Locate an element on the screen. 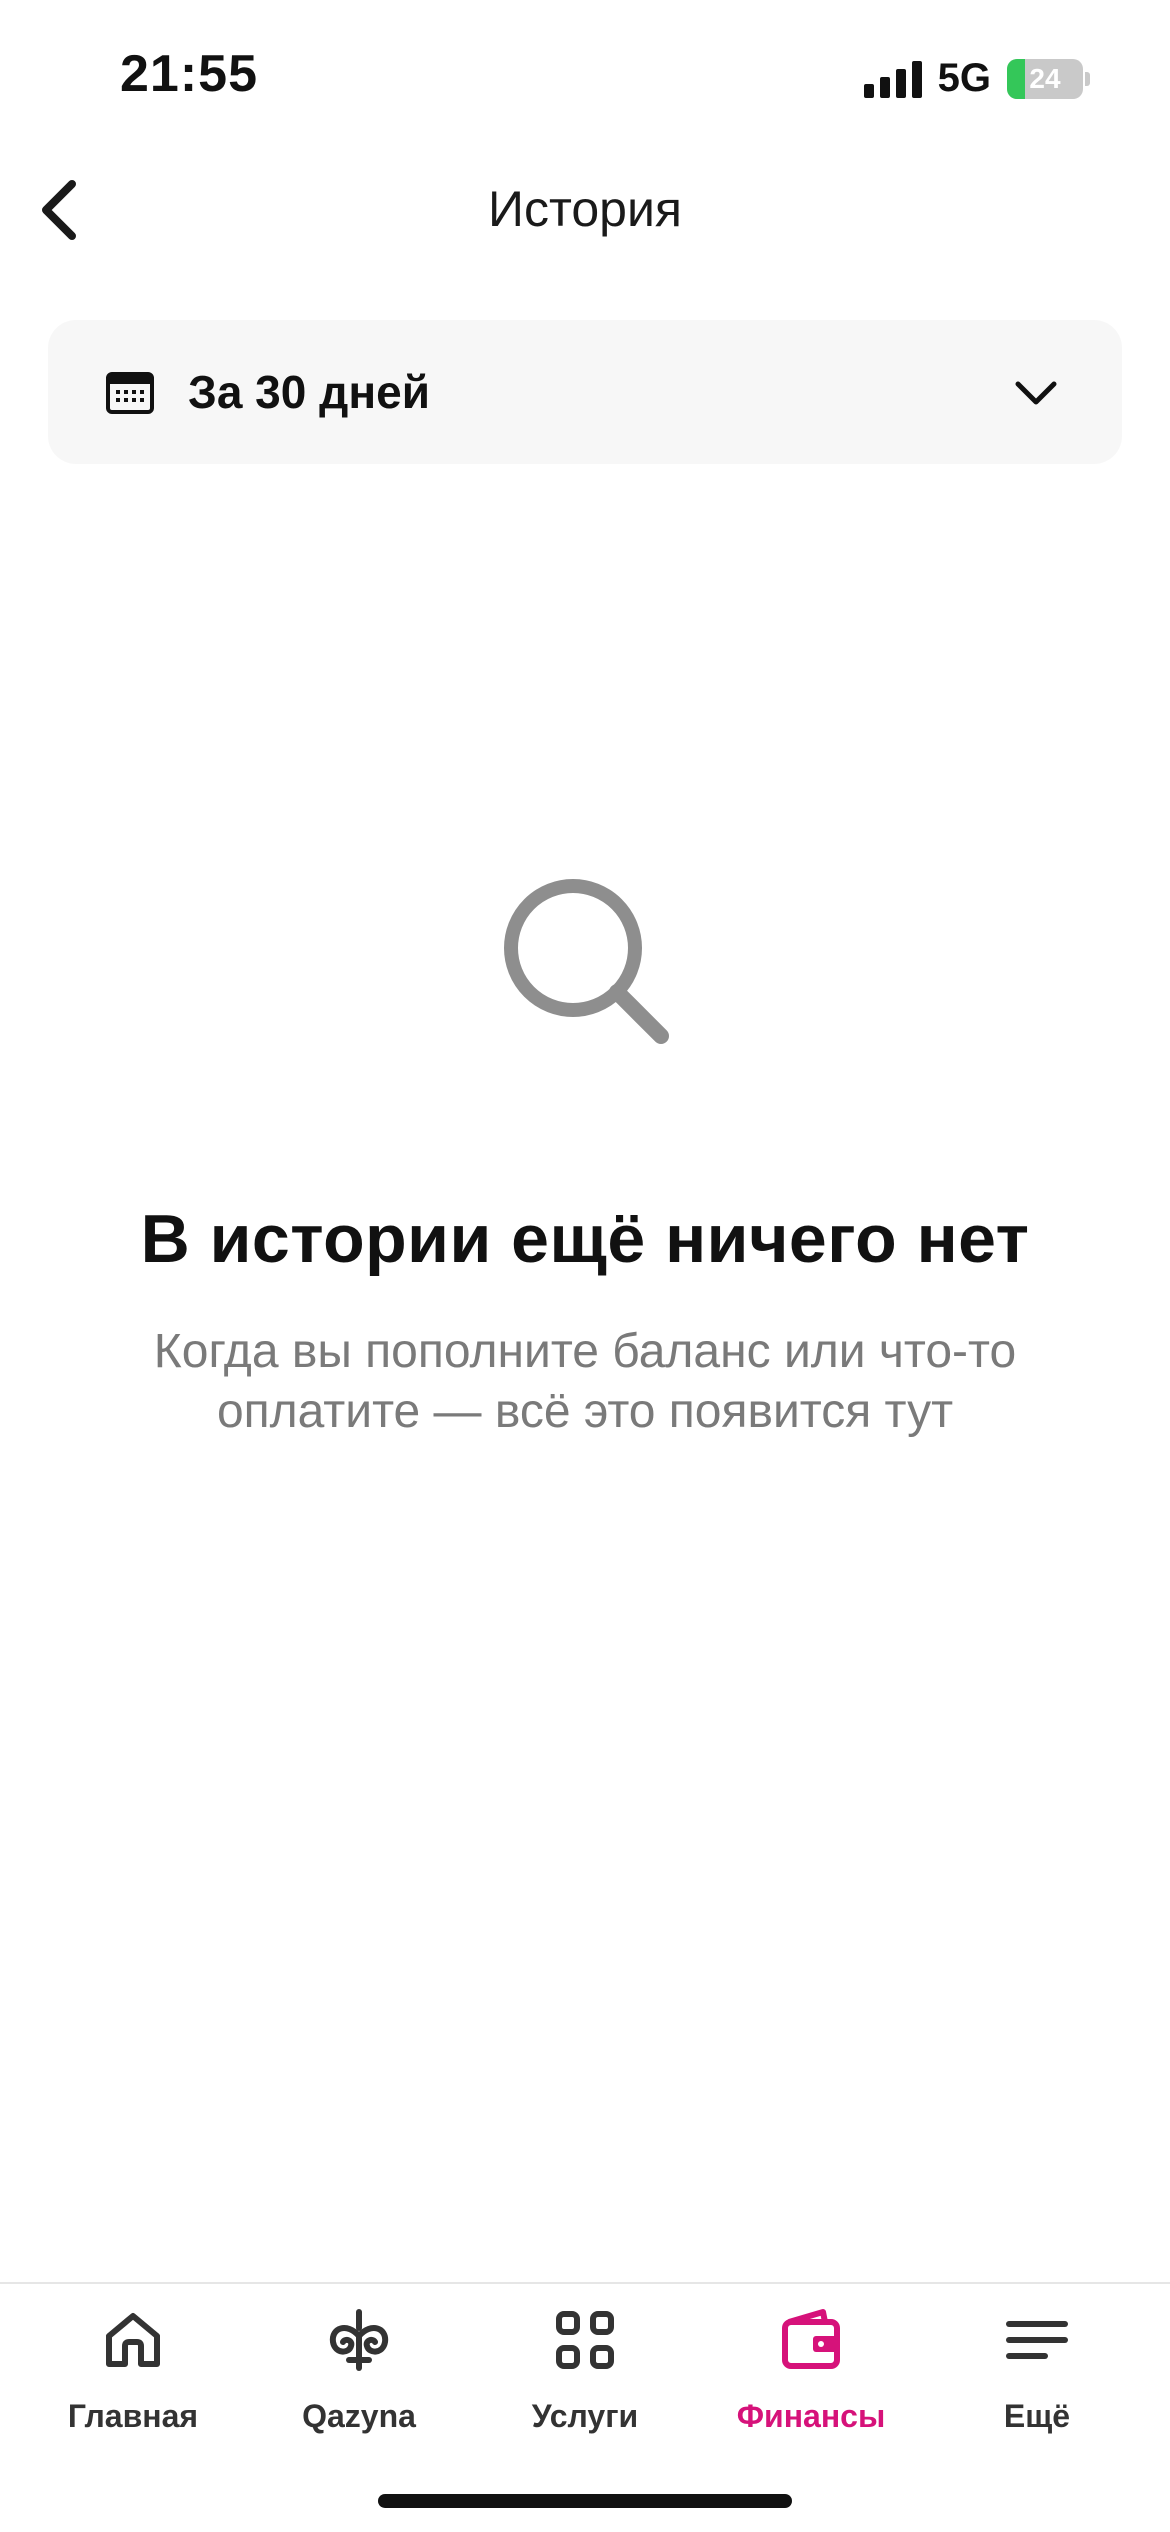 Image resolution: width=1170 pixels, height=2532 pixels. empty-state-title: В истории ещё ничего нет is located at coordinates (585, 1239).